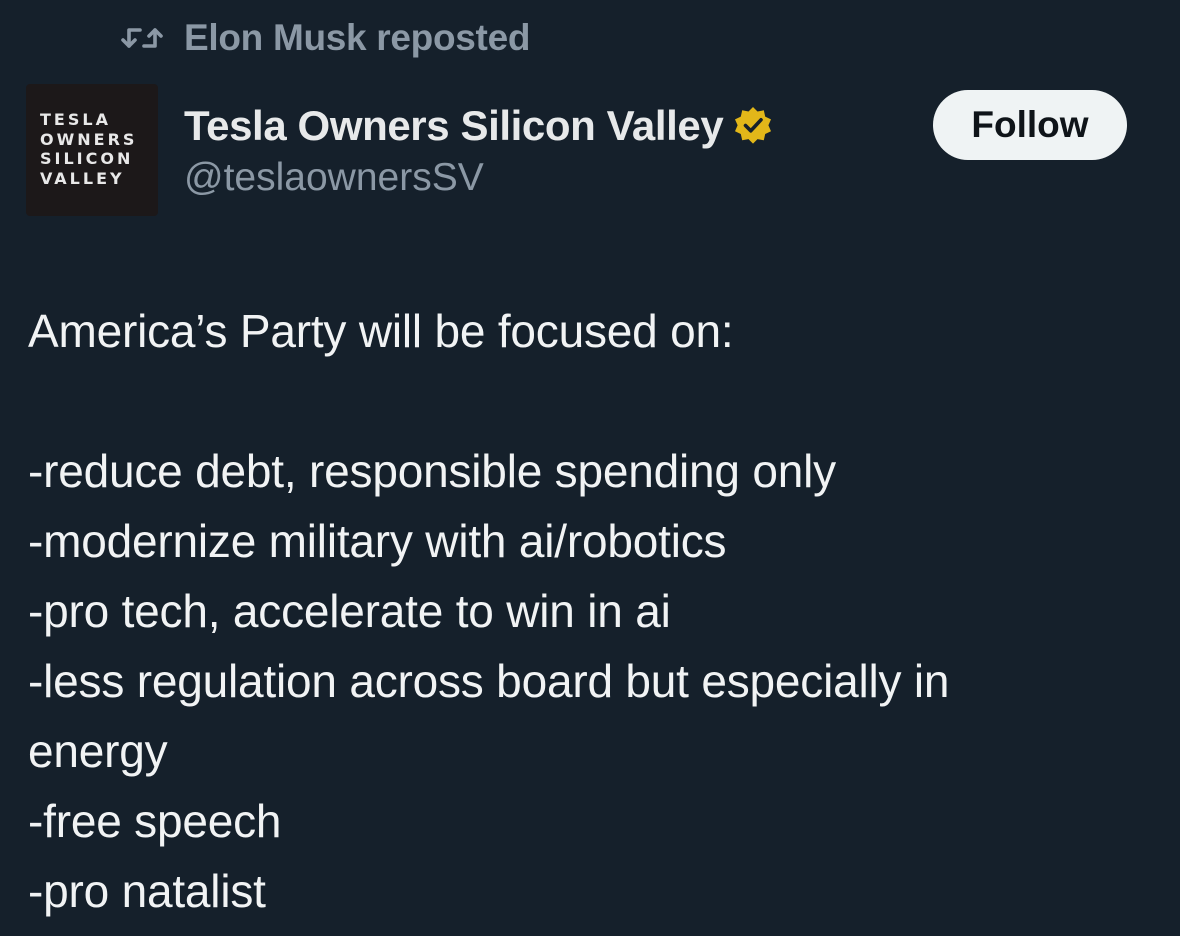 Image resolution: width=1180 pixels, height=936 pixels. I want to click on repost-text: Elon Musk reposted, so click(357, 37).